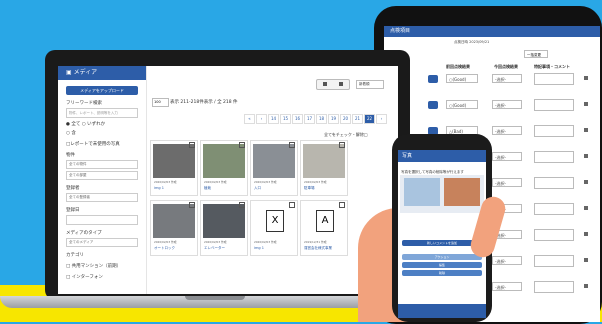 The image size is (602, 324). Describe the element at coordinates (318, 248) in the screenshot. I see `media-name: 運営会社様式事業` at that location.